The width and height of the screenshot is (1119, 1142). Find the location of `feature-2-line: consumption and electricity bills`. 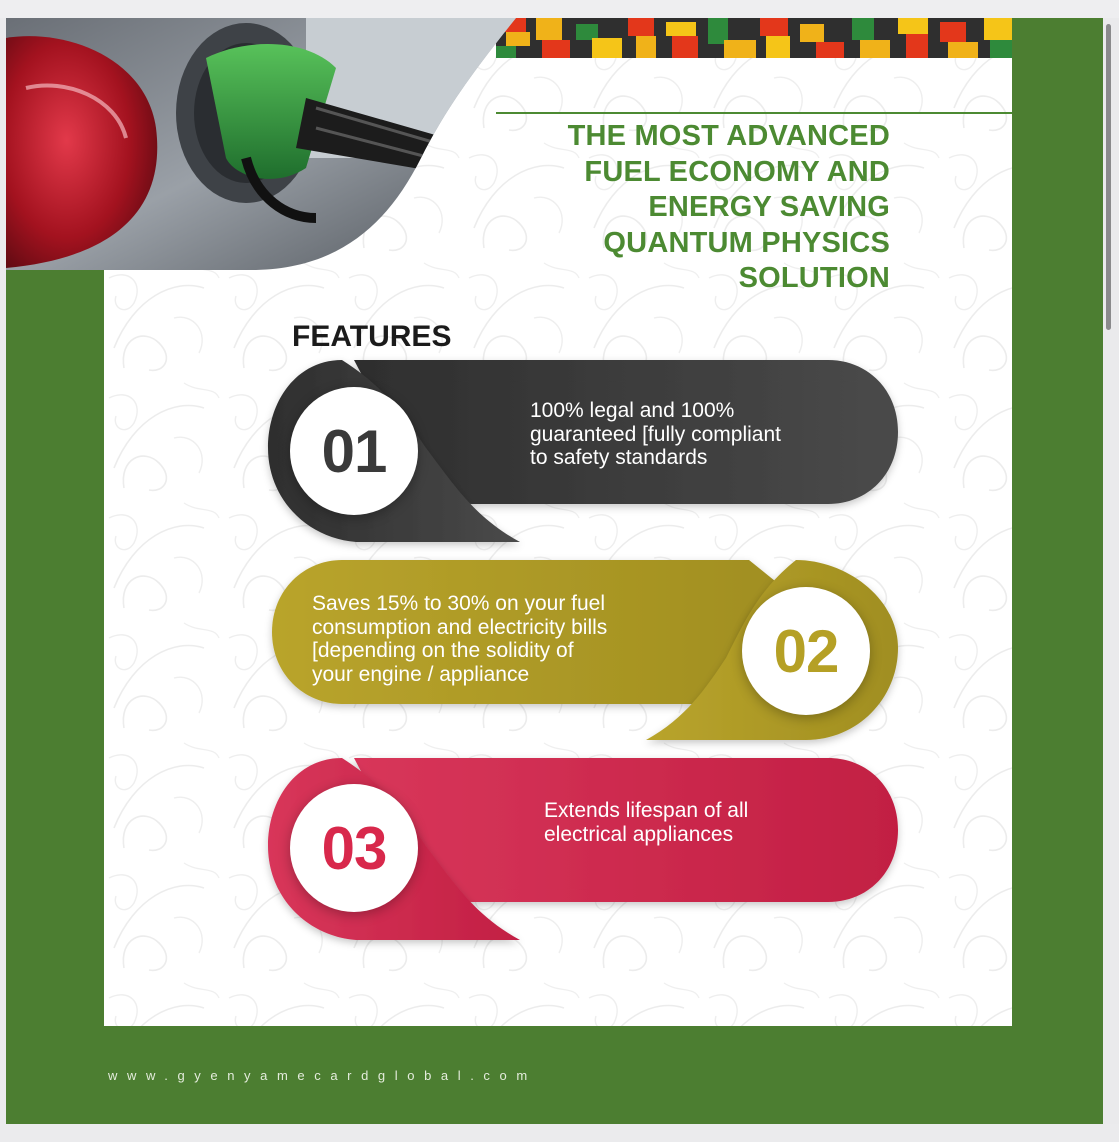

feature-2-line: consumption and electricity bills is located at coordinates (460, 627).